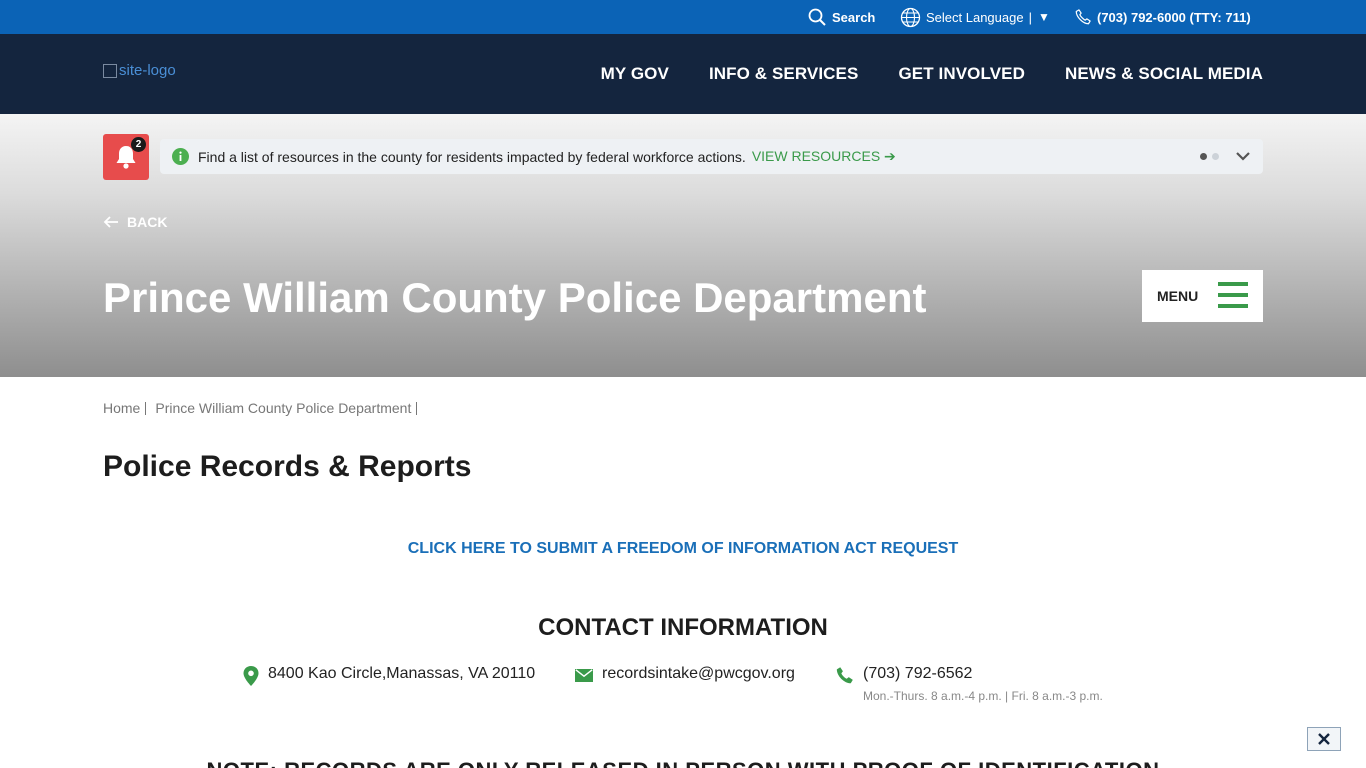 Image resolution: width=1366 pixels, height=768 pixels. I want to click on section-menu-button: MENU, so click(1202, 296).